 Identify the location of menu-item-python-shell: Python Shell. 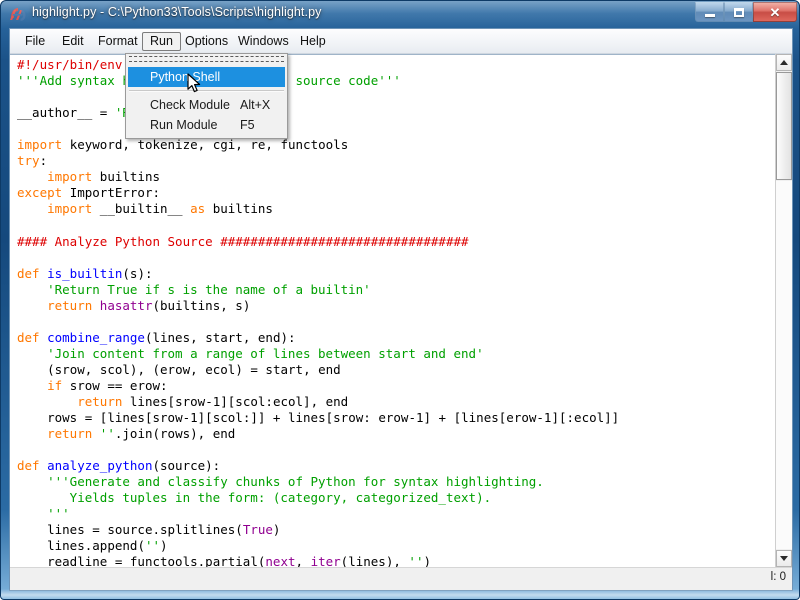
(206, 77).